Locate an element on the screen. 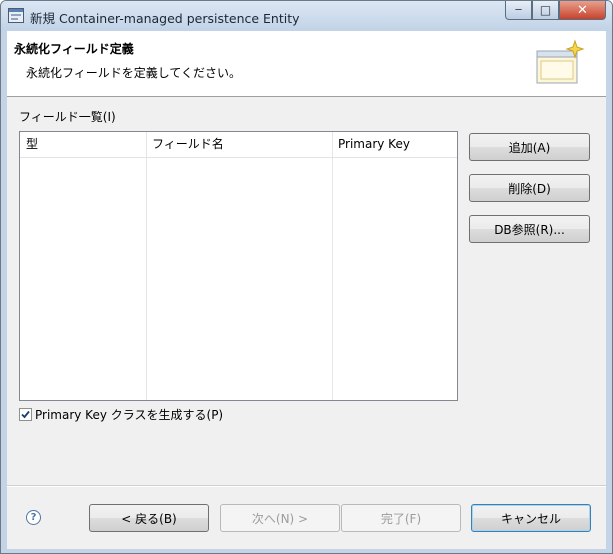 Image resolution: width=613 pixels, height=554 pixels. table-header: 型 フィールド名 Primary Key is located at coordinates (238, 145).